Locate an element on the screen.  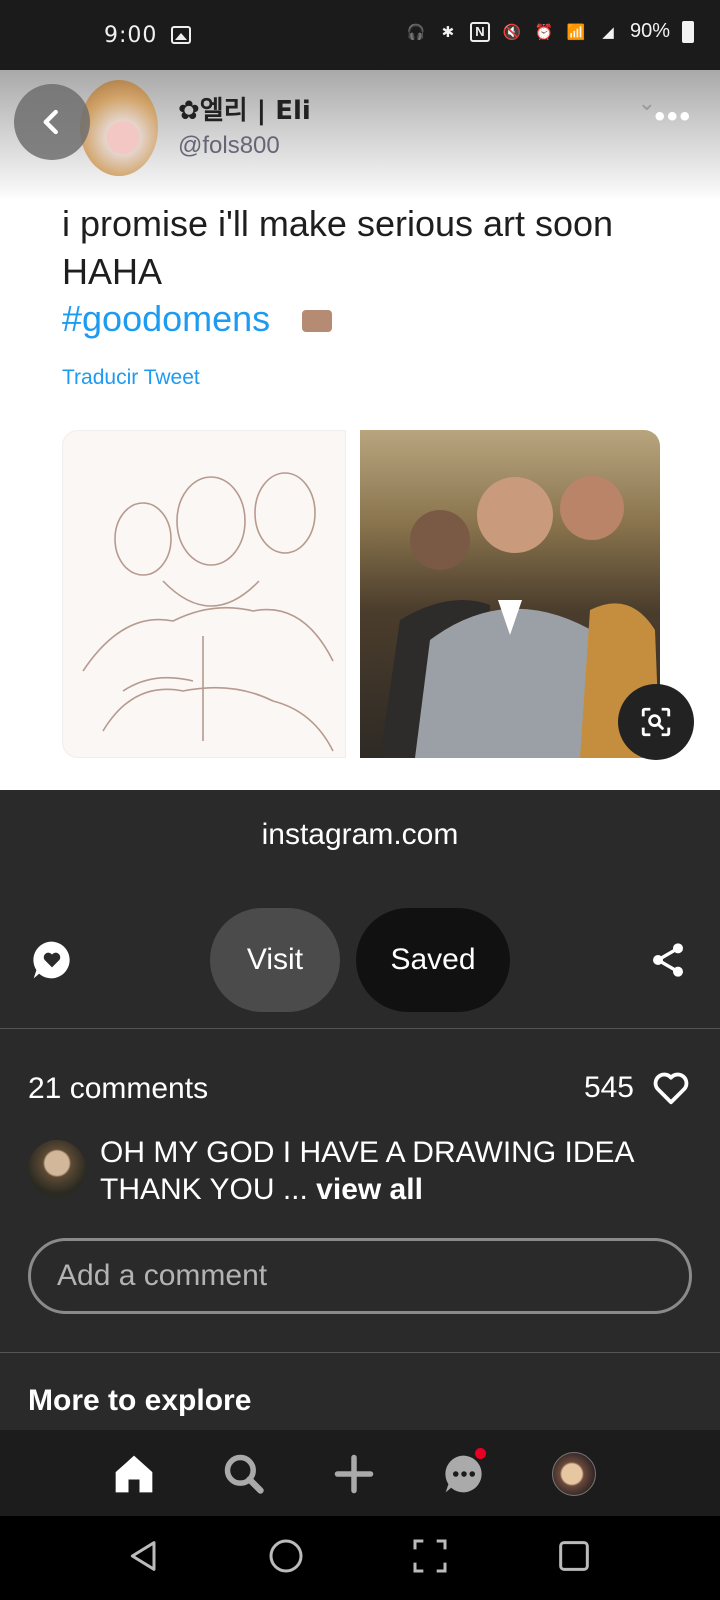
nav-create is located at coordinates (354, 1474).